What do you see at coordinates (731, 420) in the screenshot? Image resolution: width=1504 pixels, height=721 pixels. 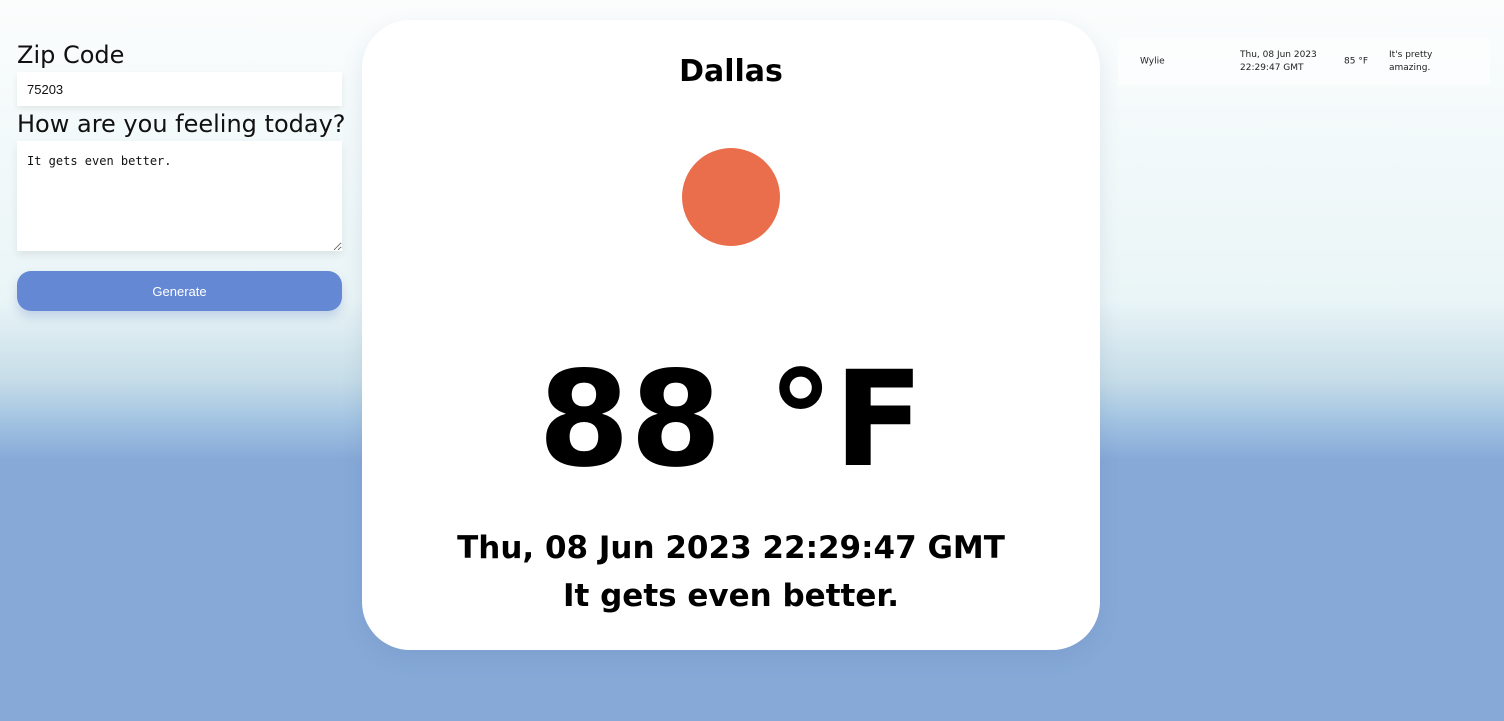 I see `temperature-display: 88 °F` at bounding box center [731, 420].